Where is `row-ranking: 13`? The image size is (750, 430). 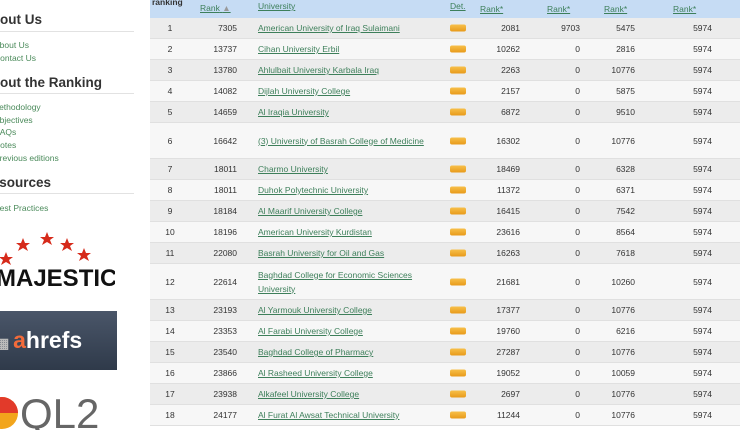 row-ranking: 13 is located at coordinates (170, 310).